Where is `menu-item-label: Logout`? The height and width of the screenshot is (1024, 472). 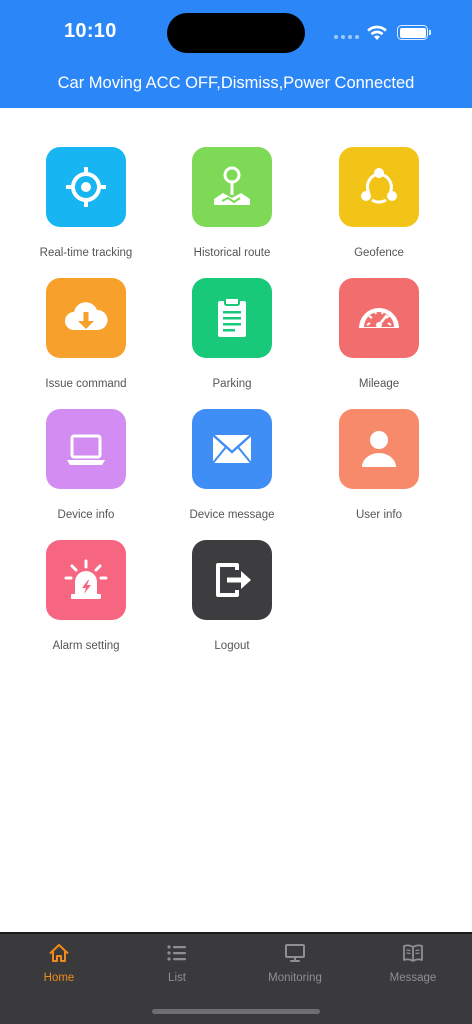 menu-item-label: Logout is located at coordinates (232, 646).